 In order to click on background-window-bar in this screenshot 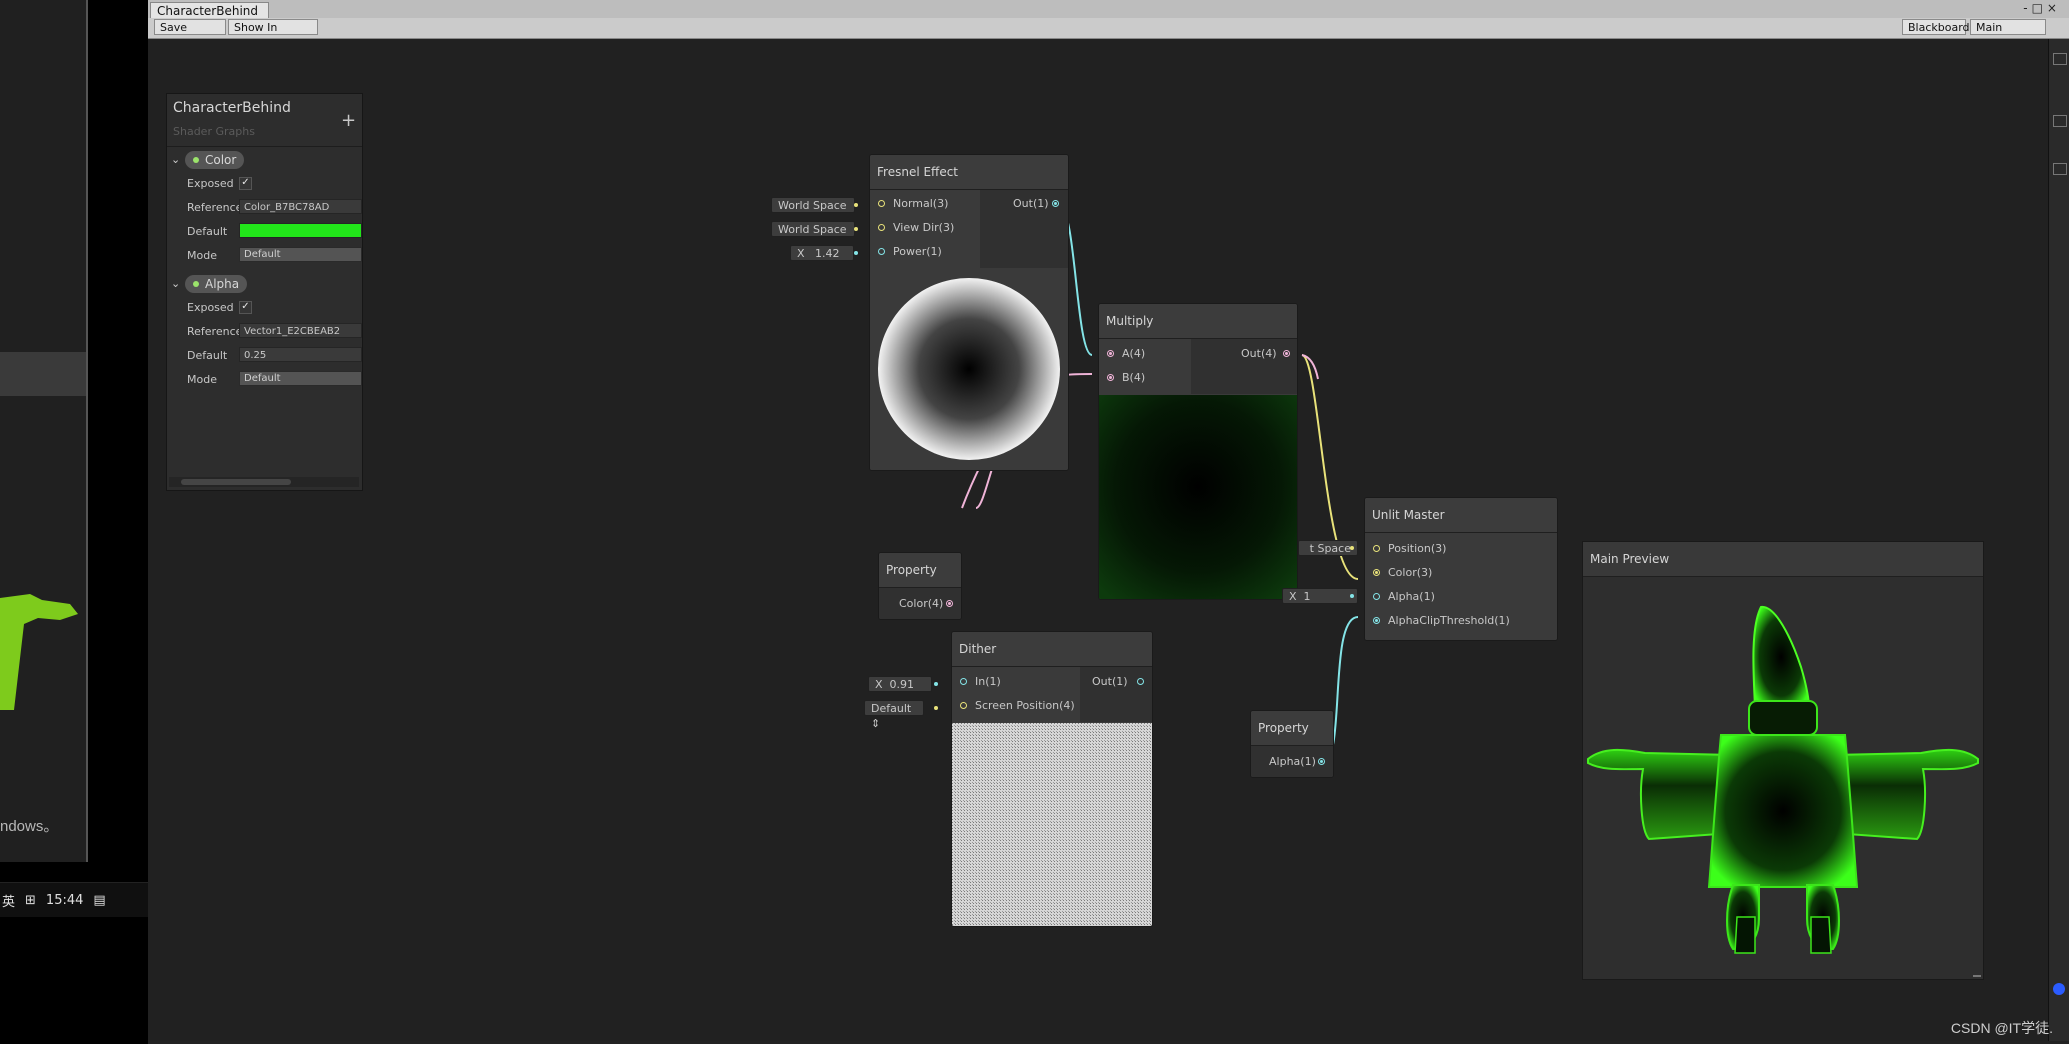, I will do `click(43, 374)`.